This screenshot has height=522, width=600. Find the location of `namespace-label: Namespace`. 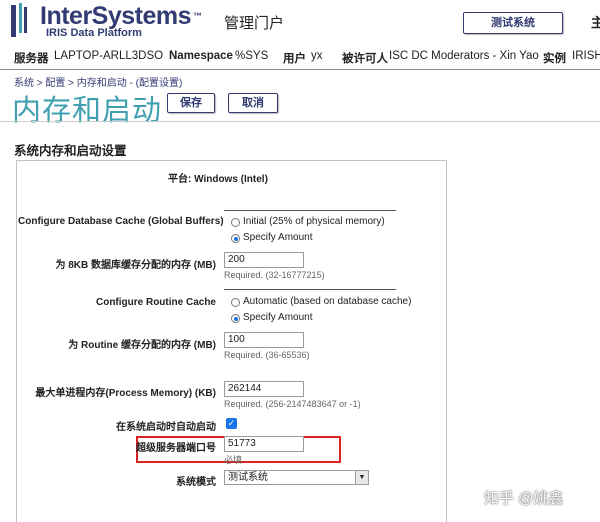

namespace-label: Namespace is located at coordinates (201, 56).